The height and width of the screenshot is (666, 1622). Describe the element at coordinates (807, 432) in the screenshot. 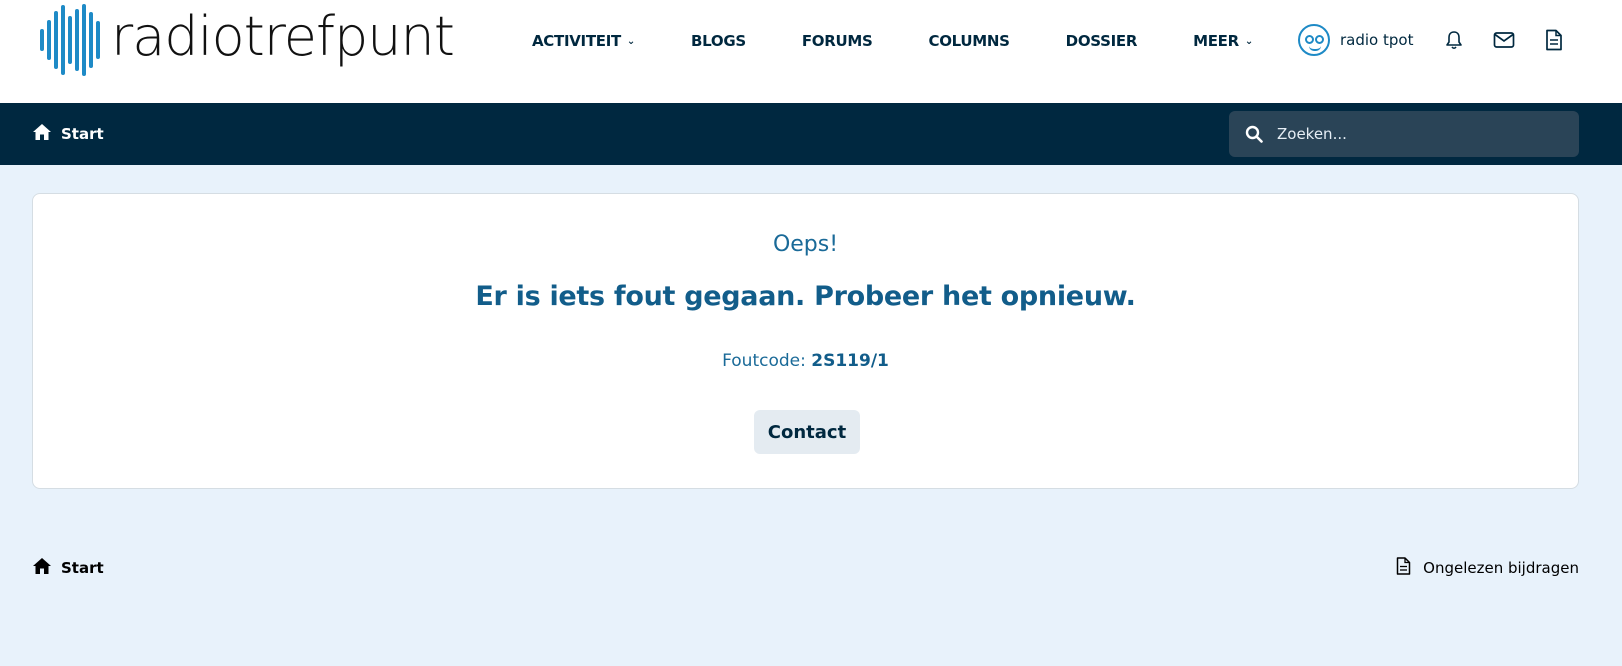

I see `contact-button: Contact` at that location.